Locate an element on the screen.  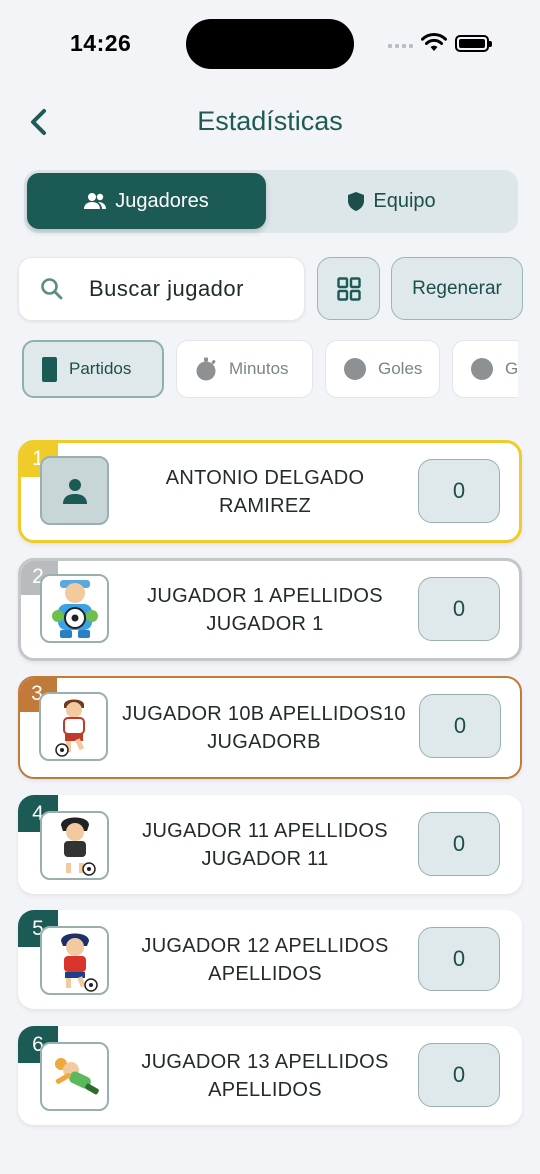
dynamic-island is located at coordinates (270, 44).